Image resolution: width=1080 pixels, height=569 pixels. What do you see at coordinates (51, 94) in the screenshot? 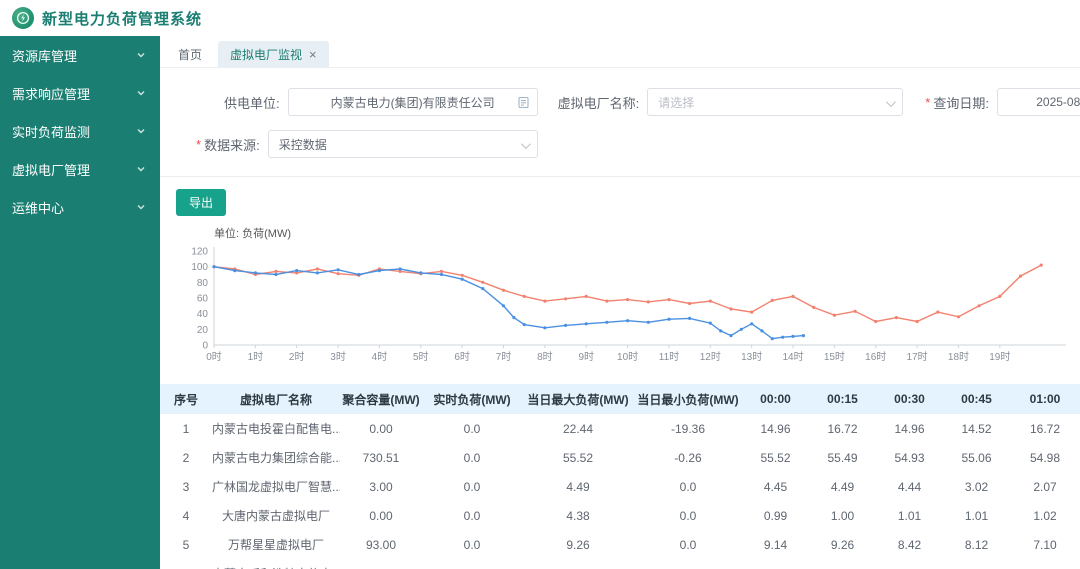
I see `sidebar-item-label: 需求响应管理` at bounding box center [51, 94].